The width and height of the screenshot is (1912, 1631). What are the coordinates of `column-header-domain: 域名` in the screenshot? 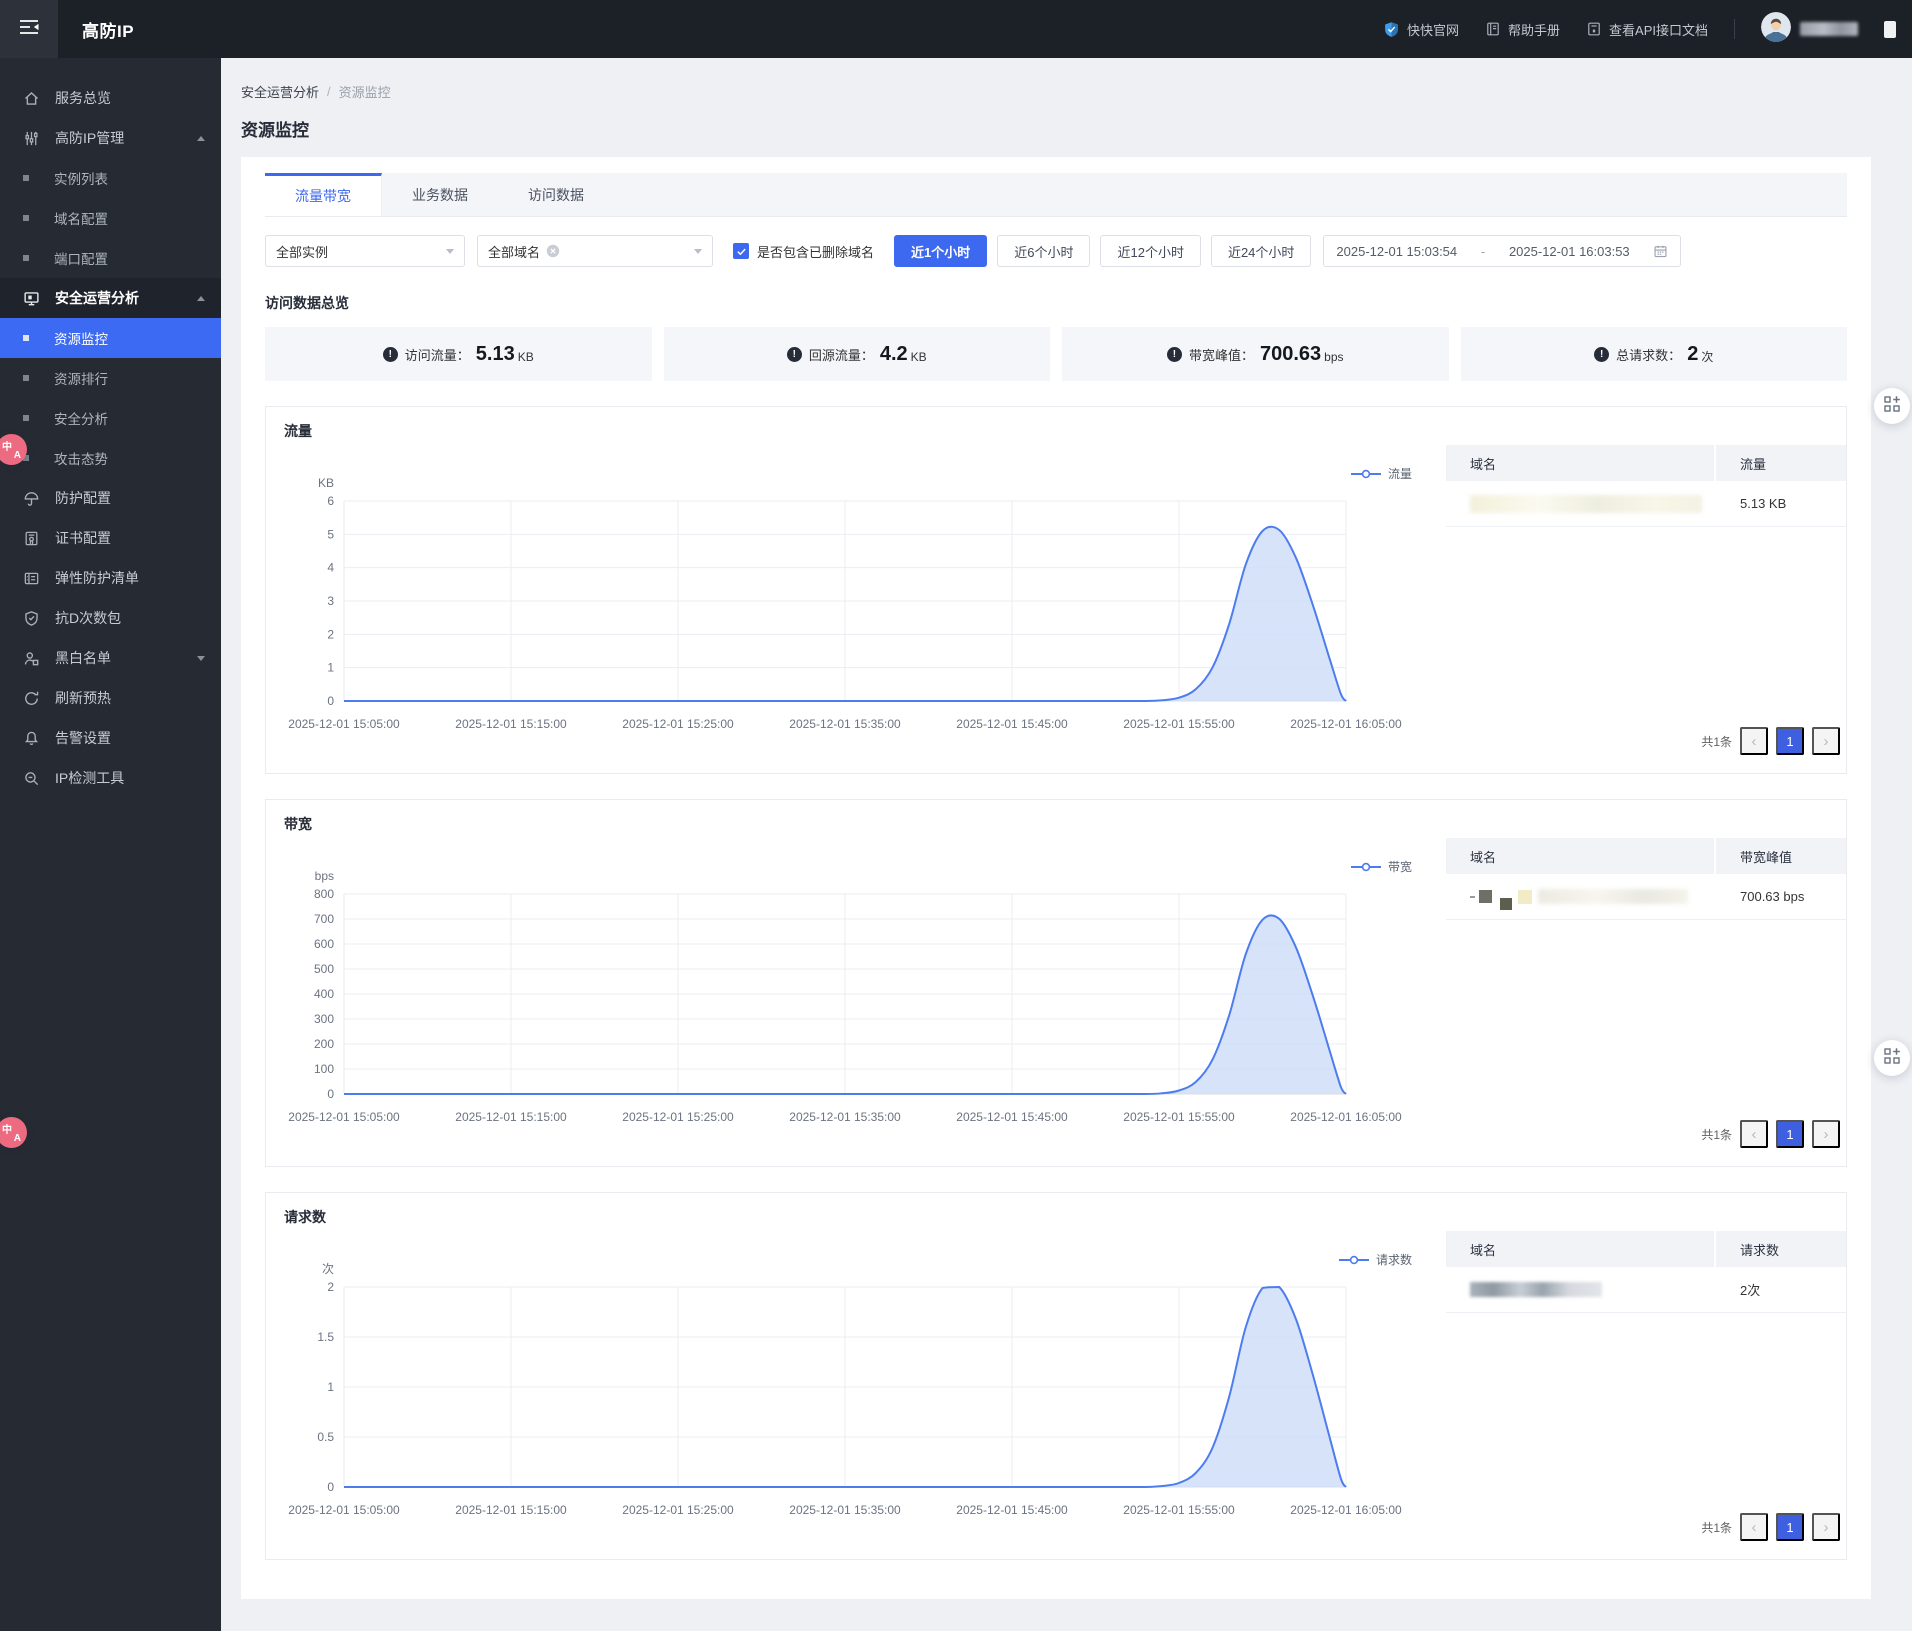 It's located at (1580, 856).